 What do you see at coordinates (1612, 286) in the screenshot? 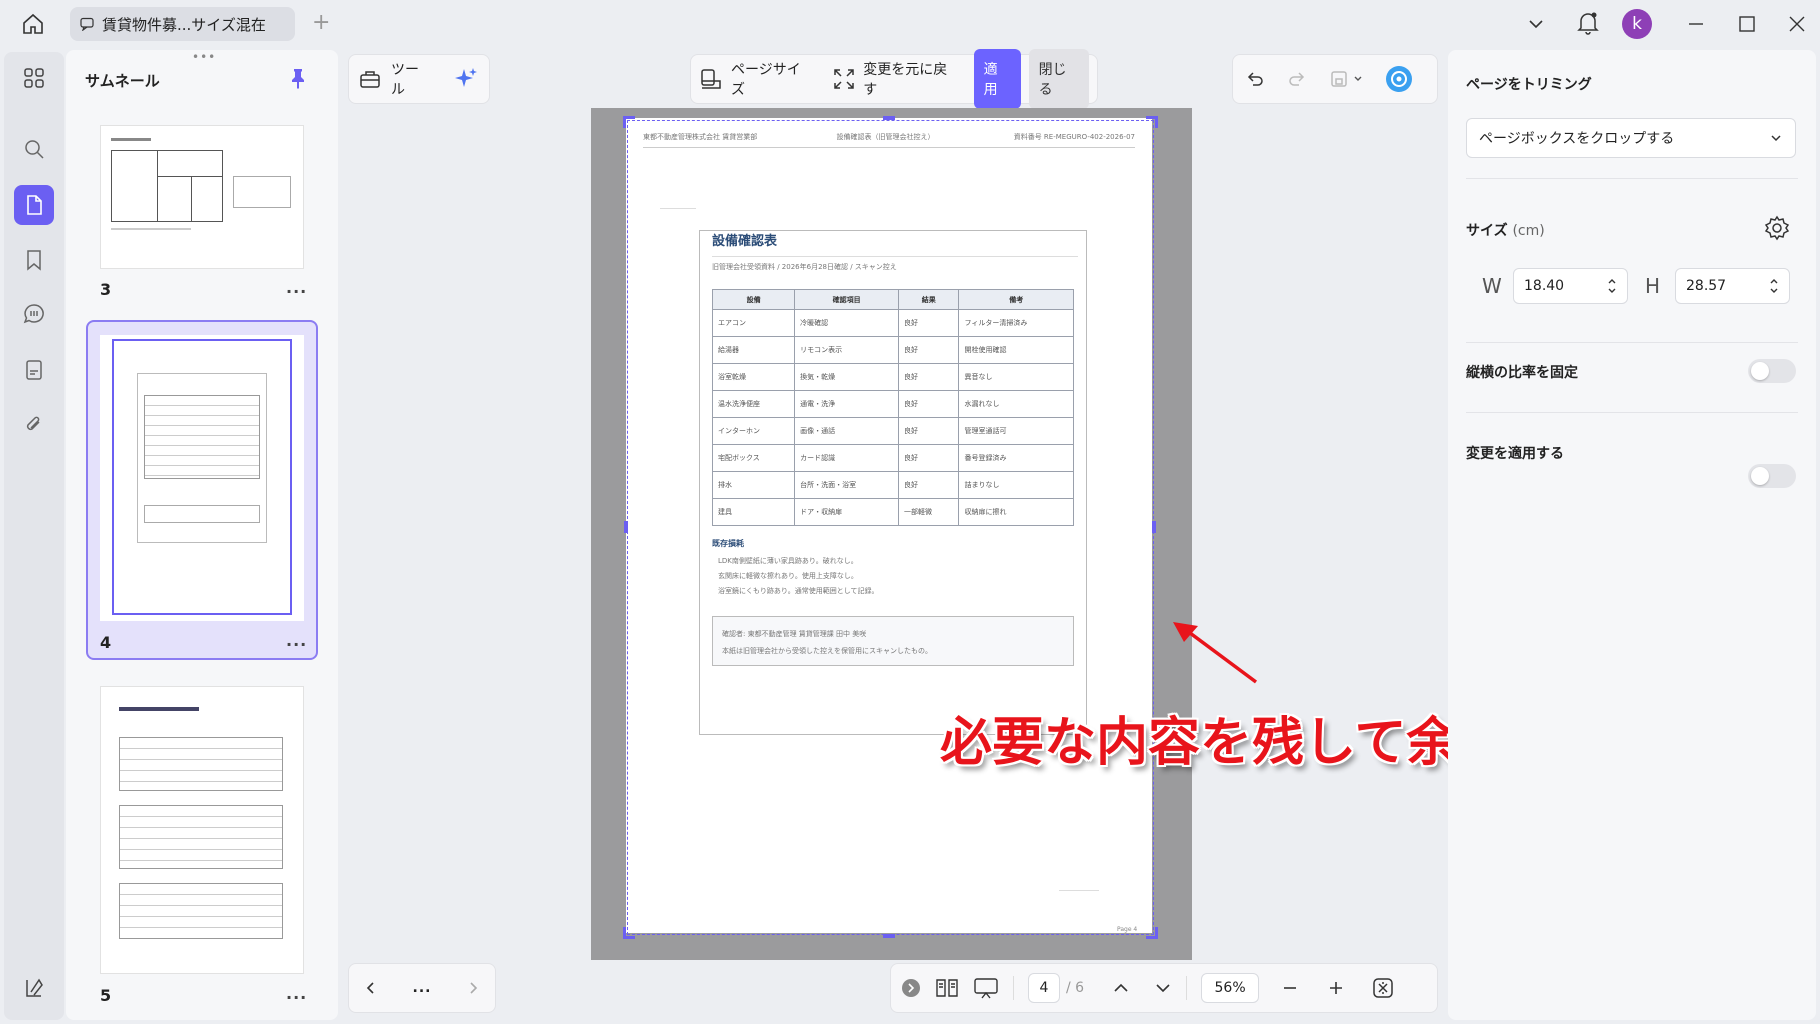
I see `width-stepper-icon` at bounding box center [1612, 286].